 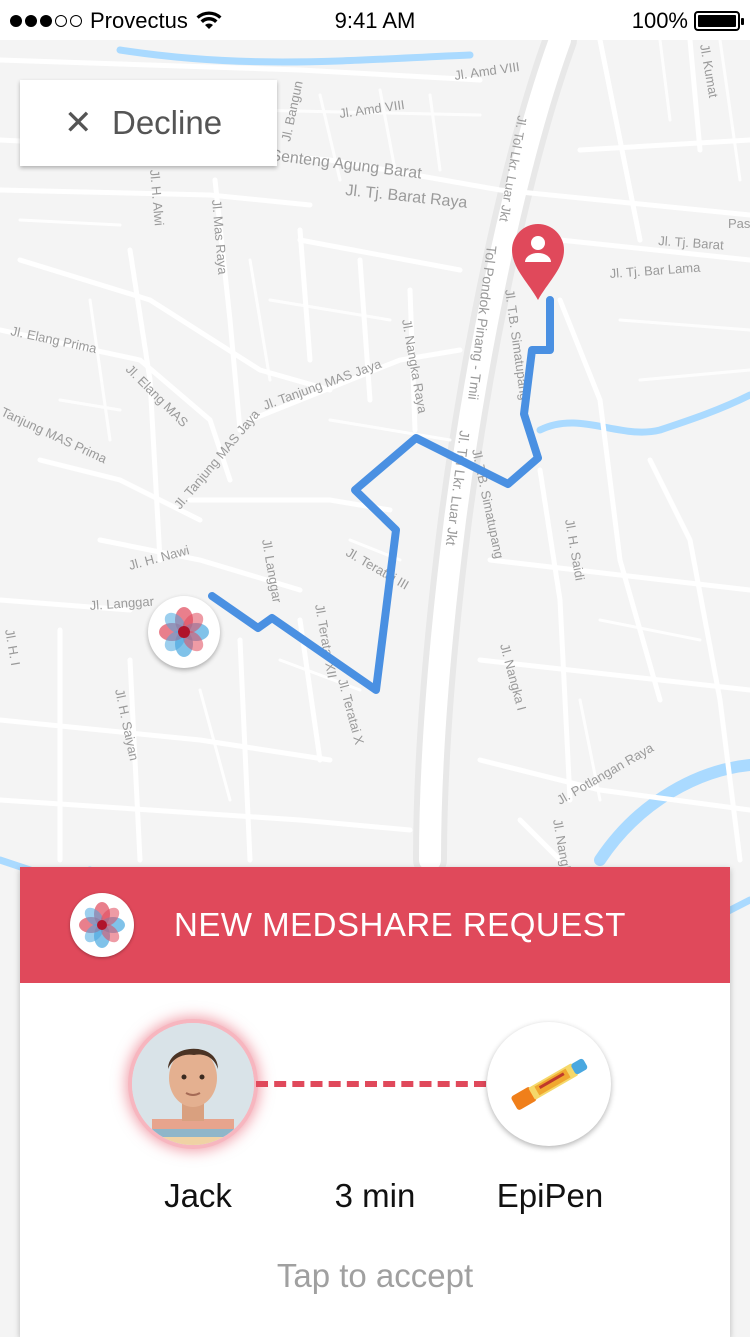 What do you see at coordinates (78, 123) in the screenshot?
I see `close-icon: ✕` at bounding box center [78, 123].